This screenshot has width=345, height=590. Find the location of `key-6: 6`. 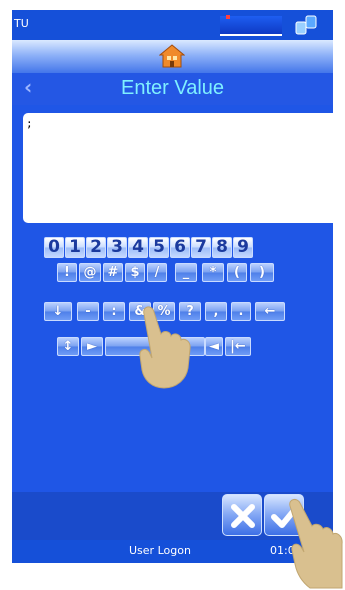

key-6: 6 is located at coordinates (180, 247).